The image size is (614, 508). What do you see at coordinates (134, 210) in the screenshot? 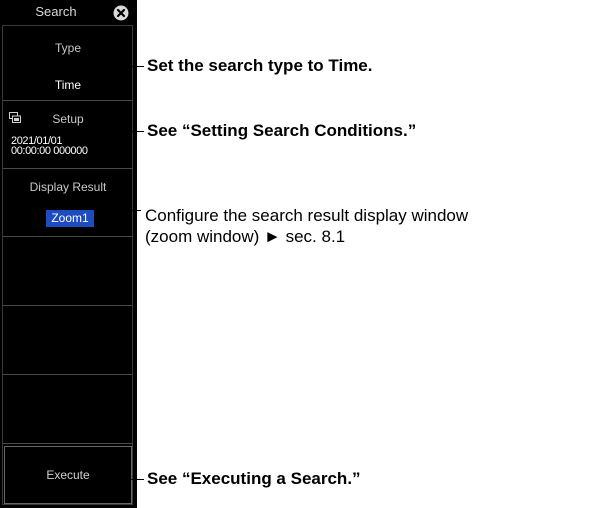
I see `display-leader-line` at bounding box center [134, 210].